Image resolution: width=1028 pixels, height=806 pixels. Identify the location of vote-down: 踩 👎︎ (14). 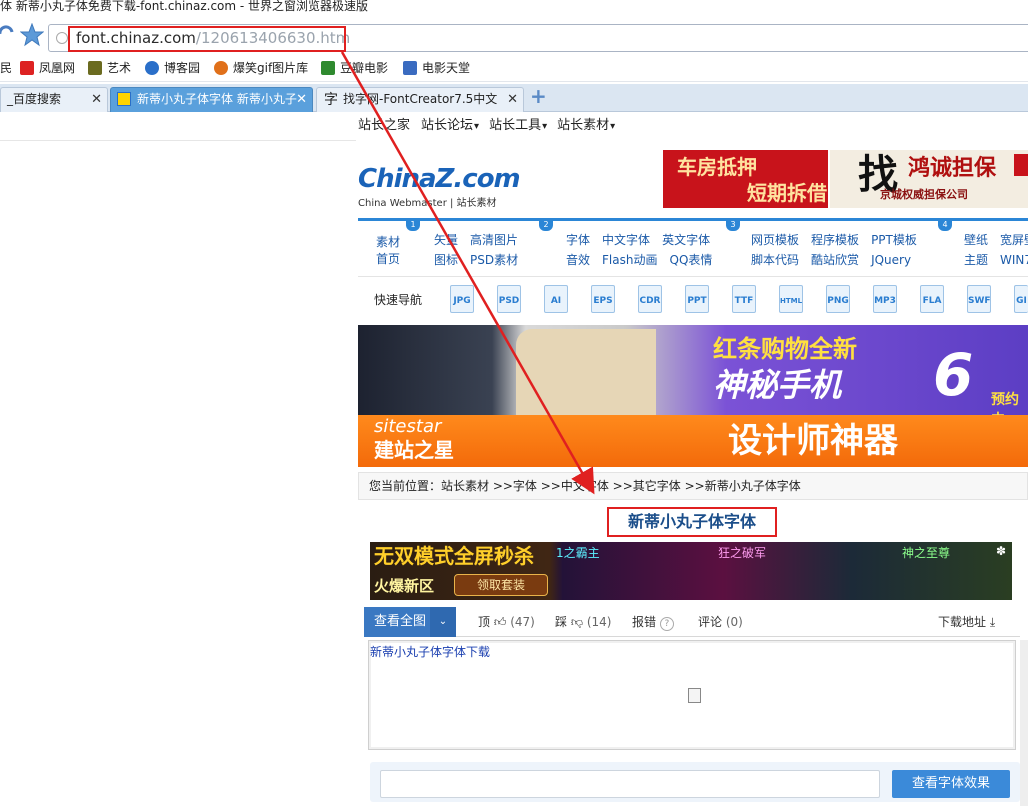
(583, 622).